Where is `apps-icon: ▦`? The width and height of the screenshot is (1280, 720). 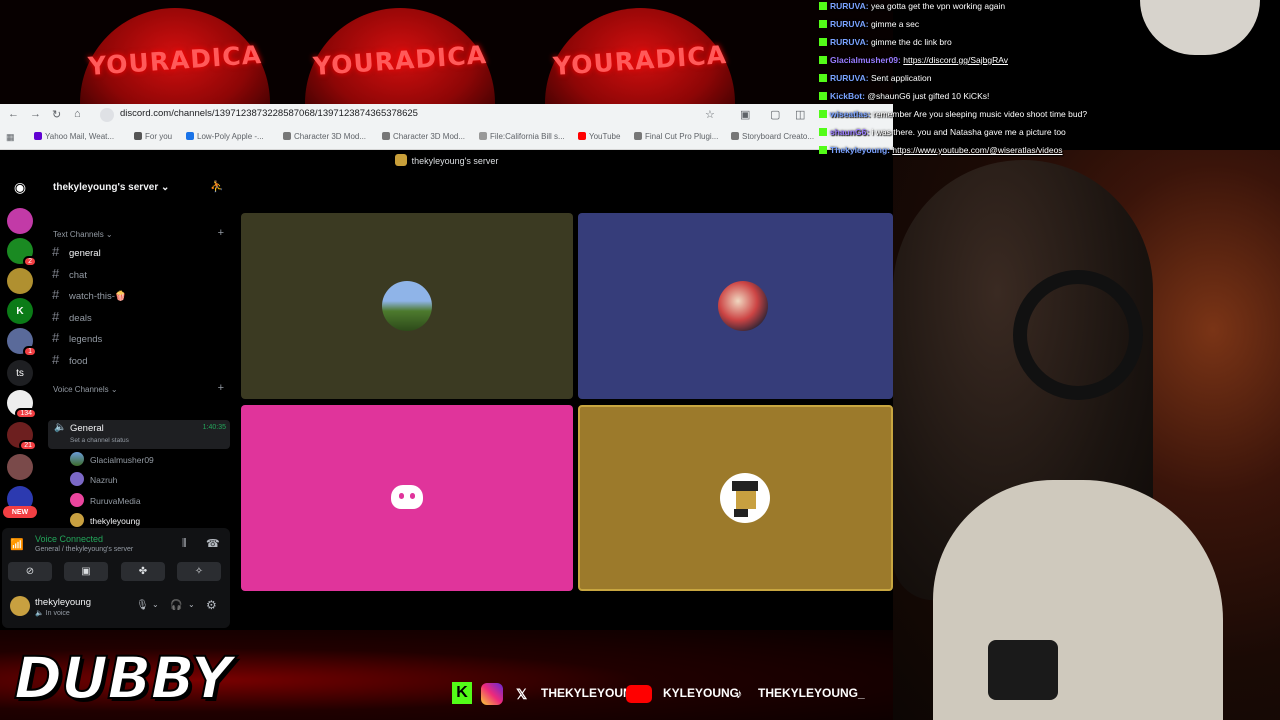
apps-icon: ▦ is located at coordinates (10, 137).